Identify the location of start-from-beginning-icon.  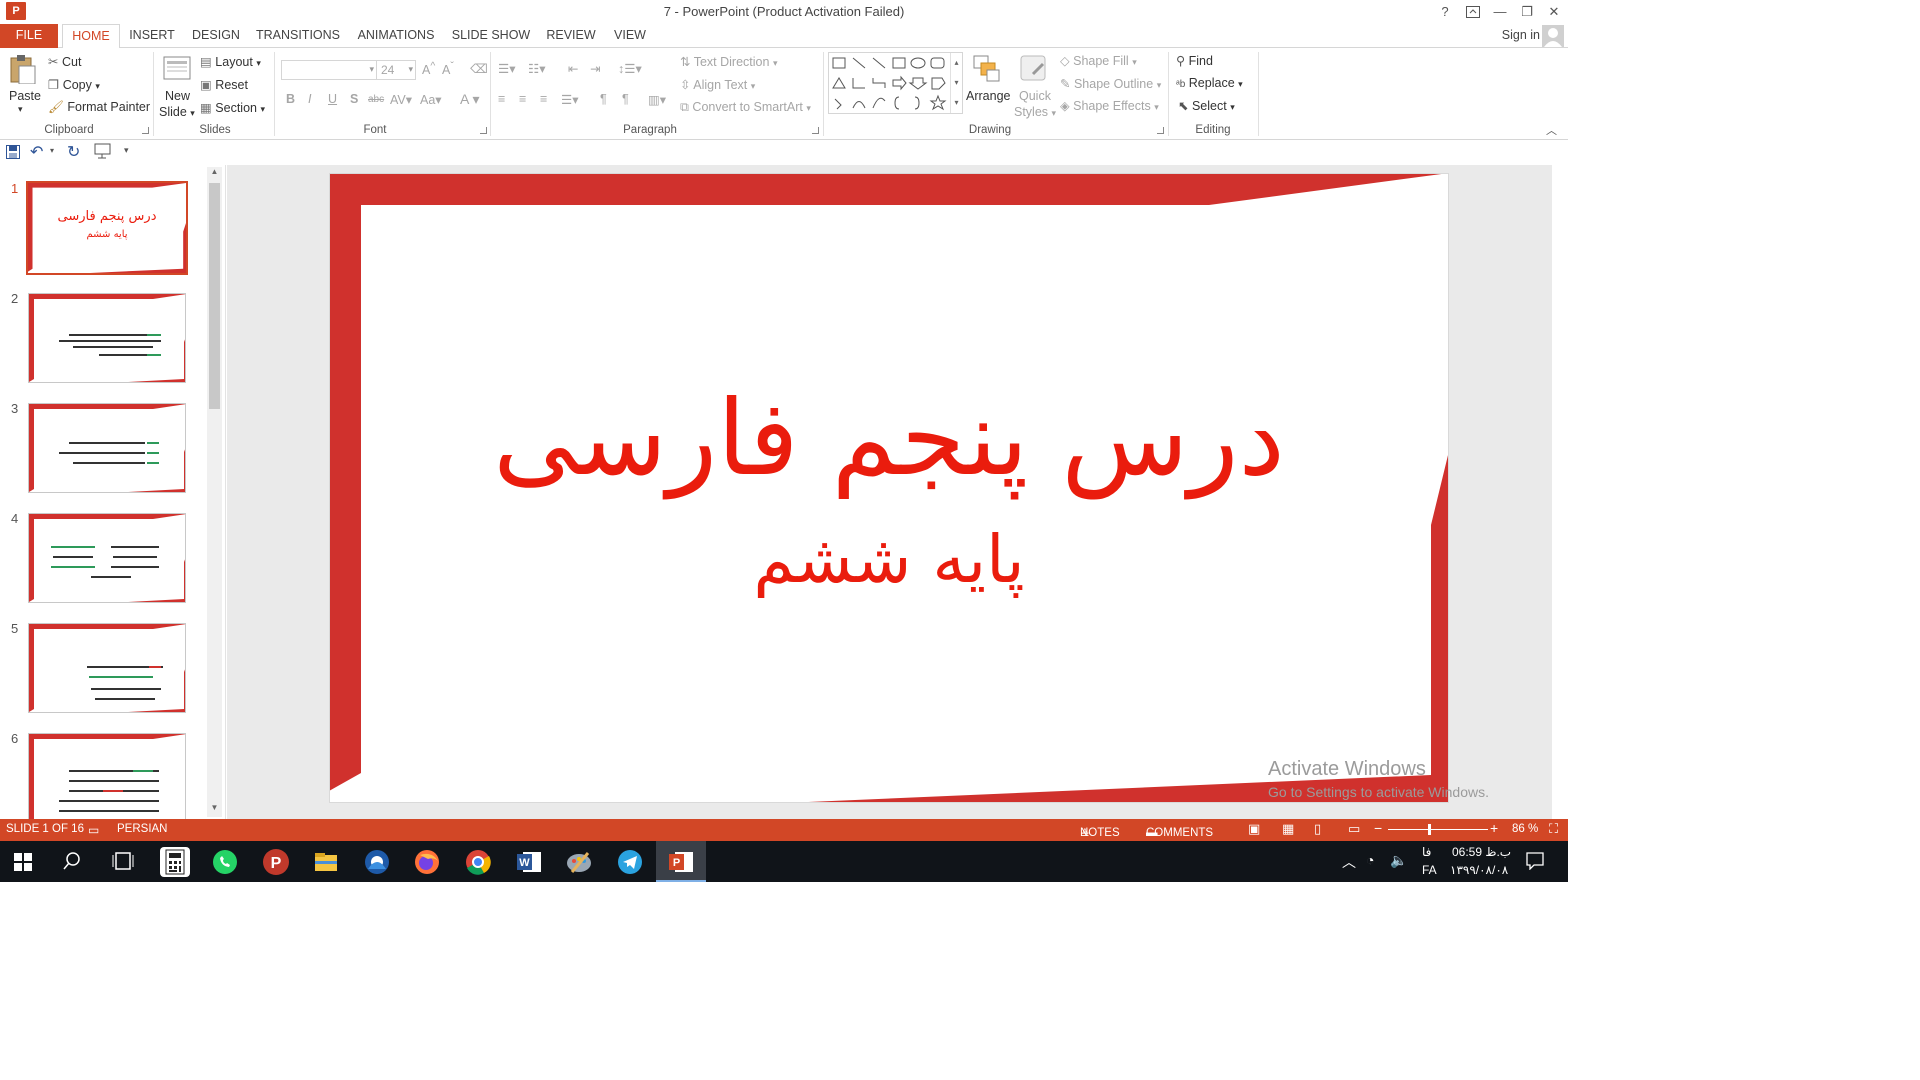
(103, 151).